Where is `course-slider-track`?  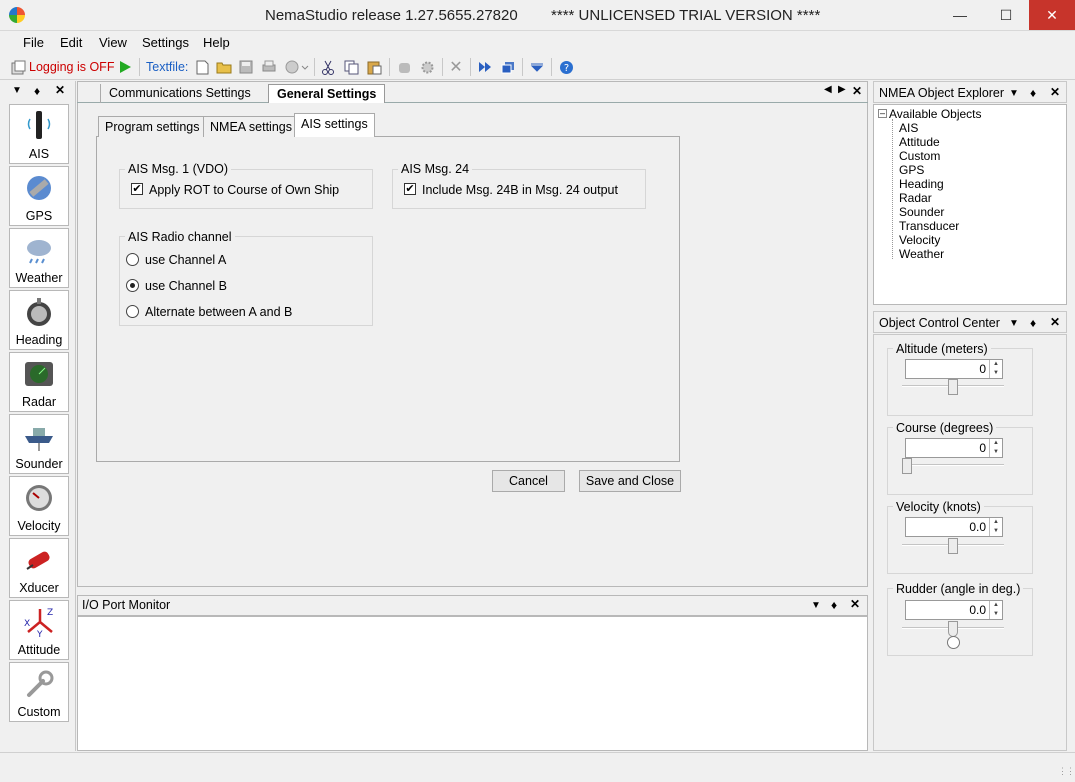 course-slider-track is located at coordinates (953, 465).